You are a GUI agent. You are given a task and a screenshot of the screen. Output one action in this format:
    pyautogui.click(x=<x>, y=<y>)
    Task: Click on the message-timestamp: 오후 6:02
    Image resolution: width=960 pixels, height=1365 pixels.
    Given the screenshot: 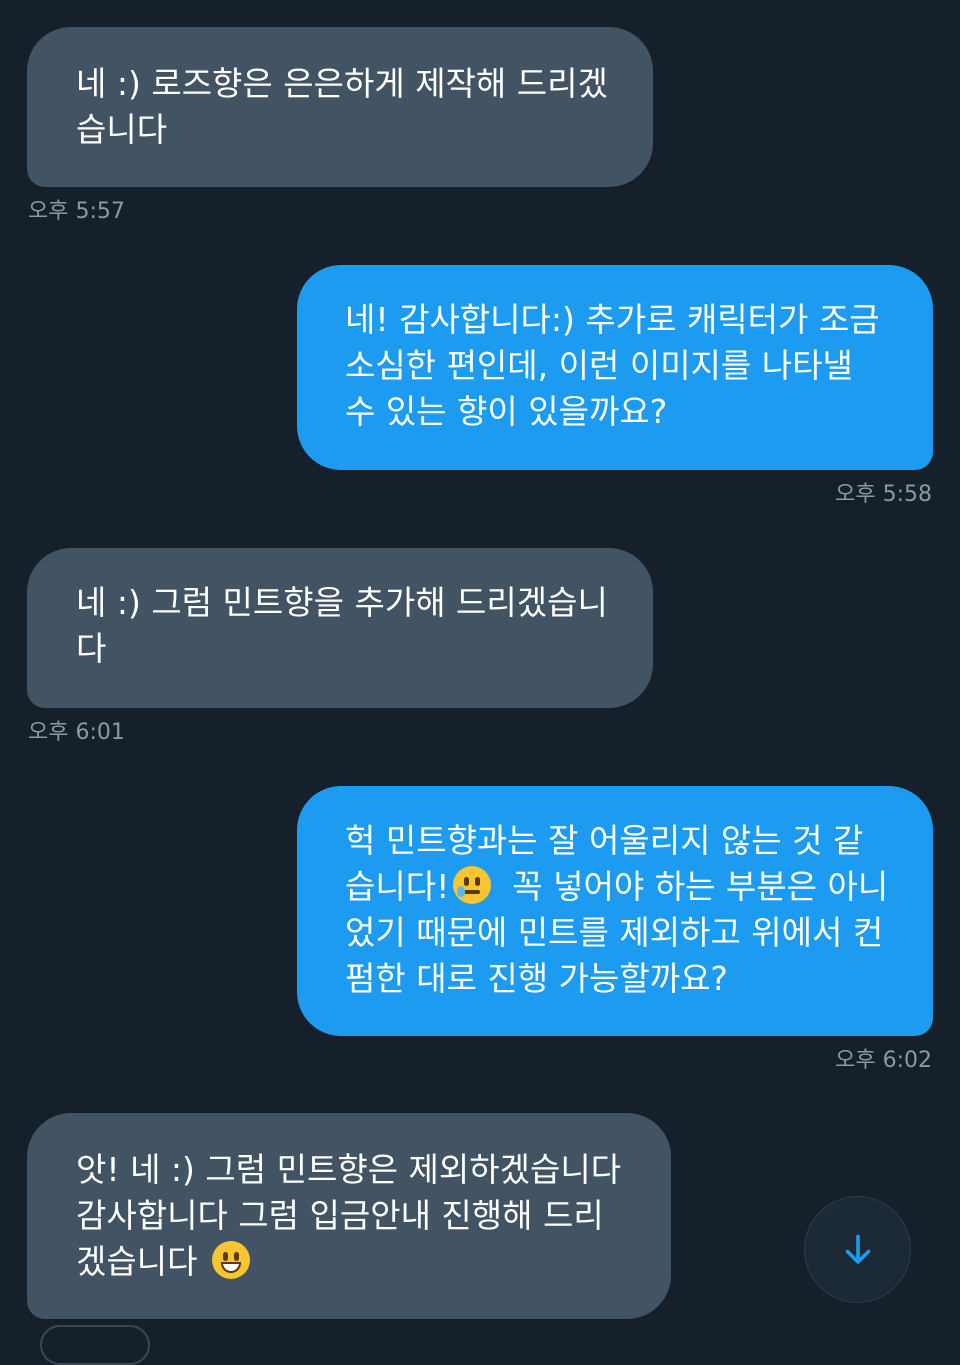 What is the action you would take?
    pyautogui.click(x=883, y=1060)
    